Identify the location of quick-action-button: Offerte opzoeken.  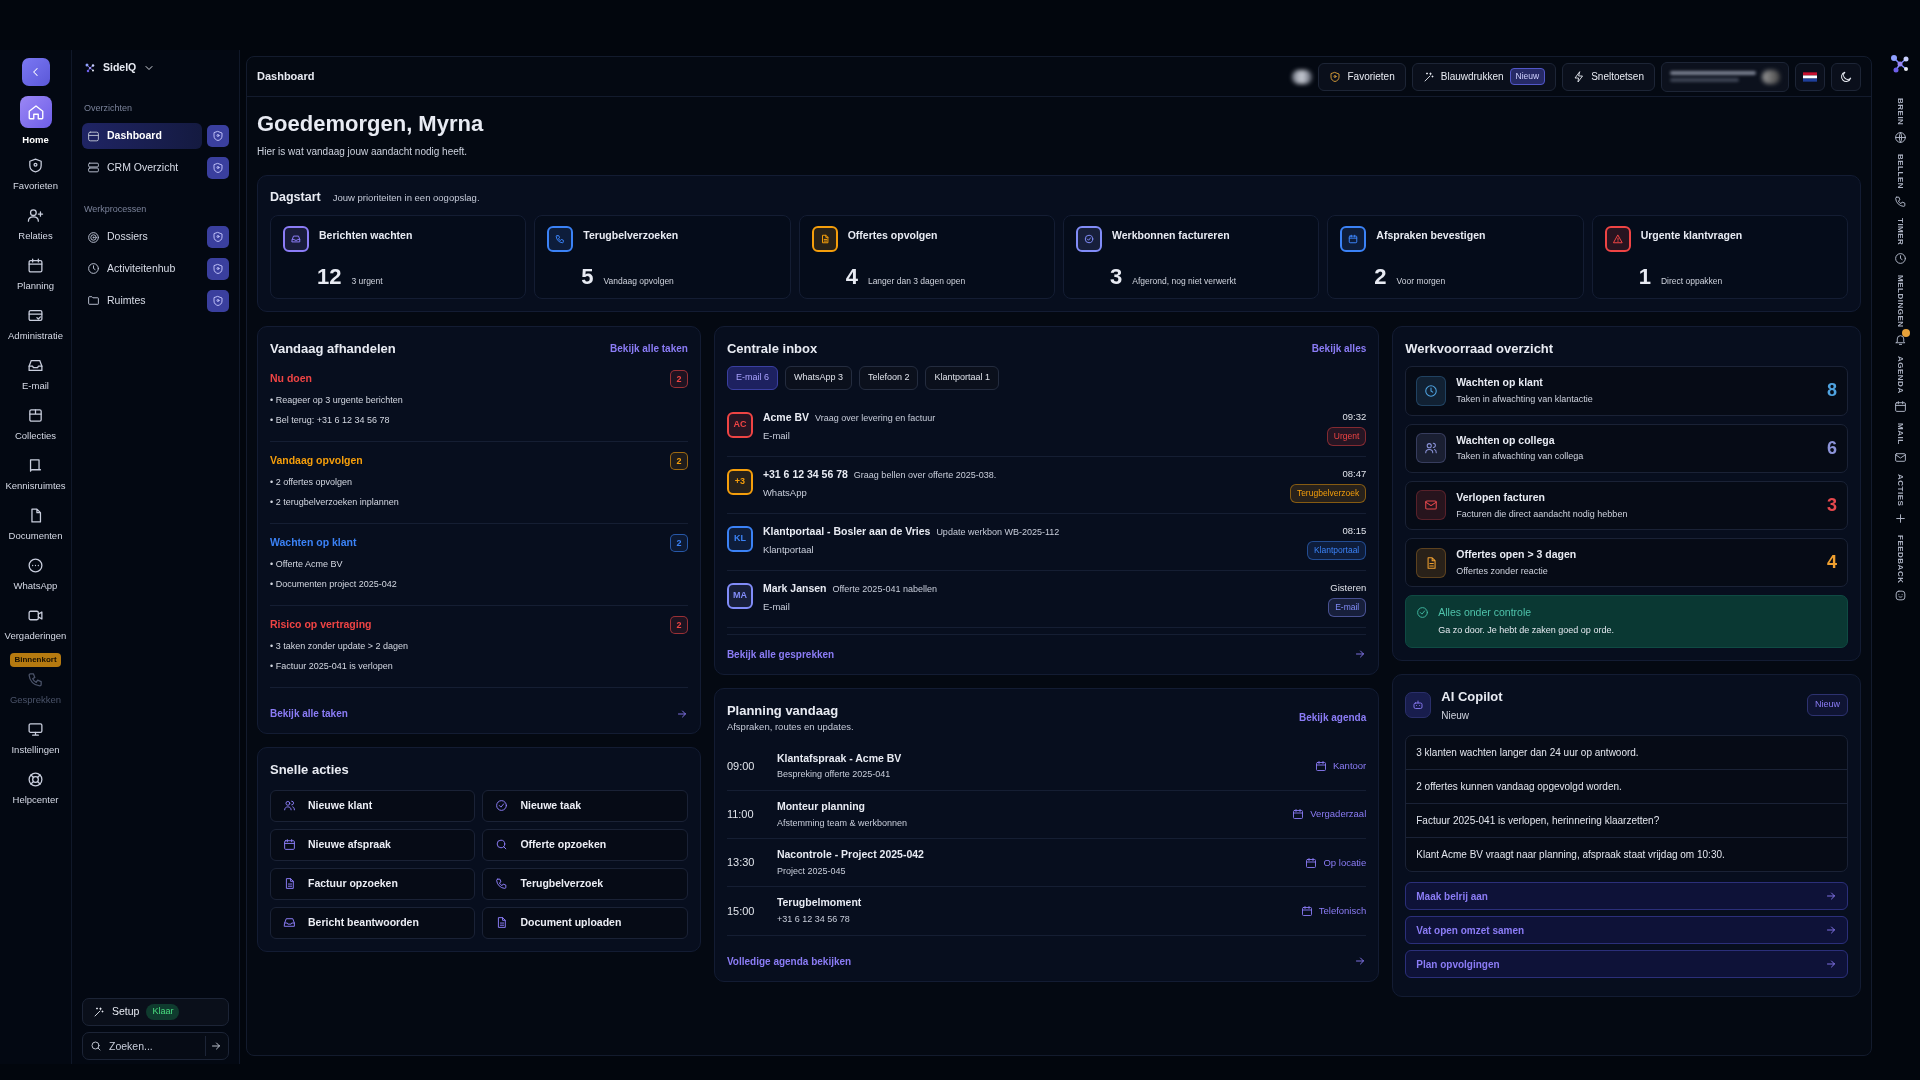
(585, 844).